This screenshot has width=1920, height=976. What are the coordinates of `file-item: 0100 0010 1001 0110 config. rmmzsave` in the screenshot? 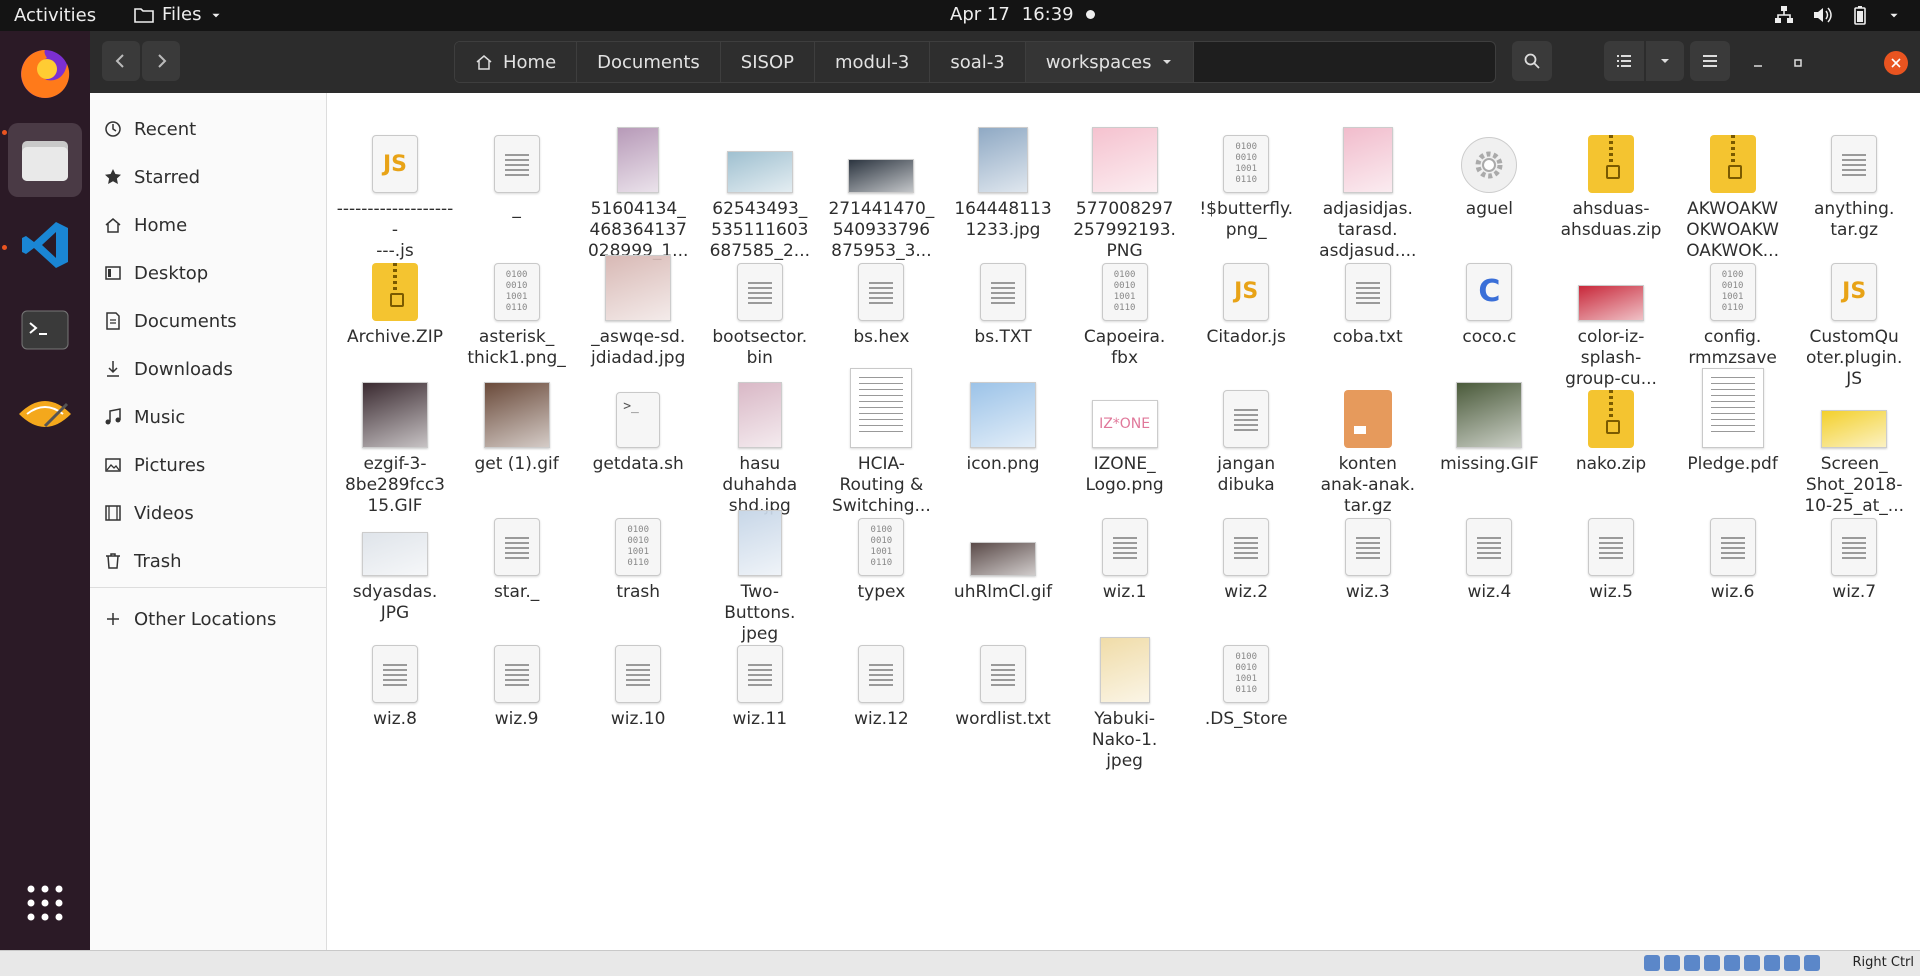 It's located at (1733, 305).